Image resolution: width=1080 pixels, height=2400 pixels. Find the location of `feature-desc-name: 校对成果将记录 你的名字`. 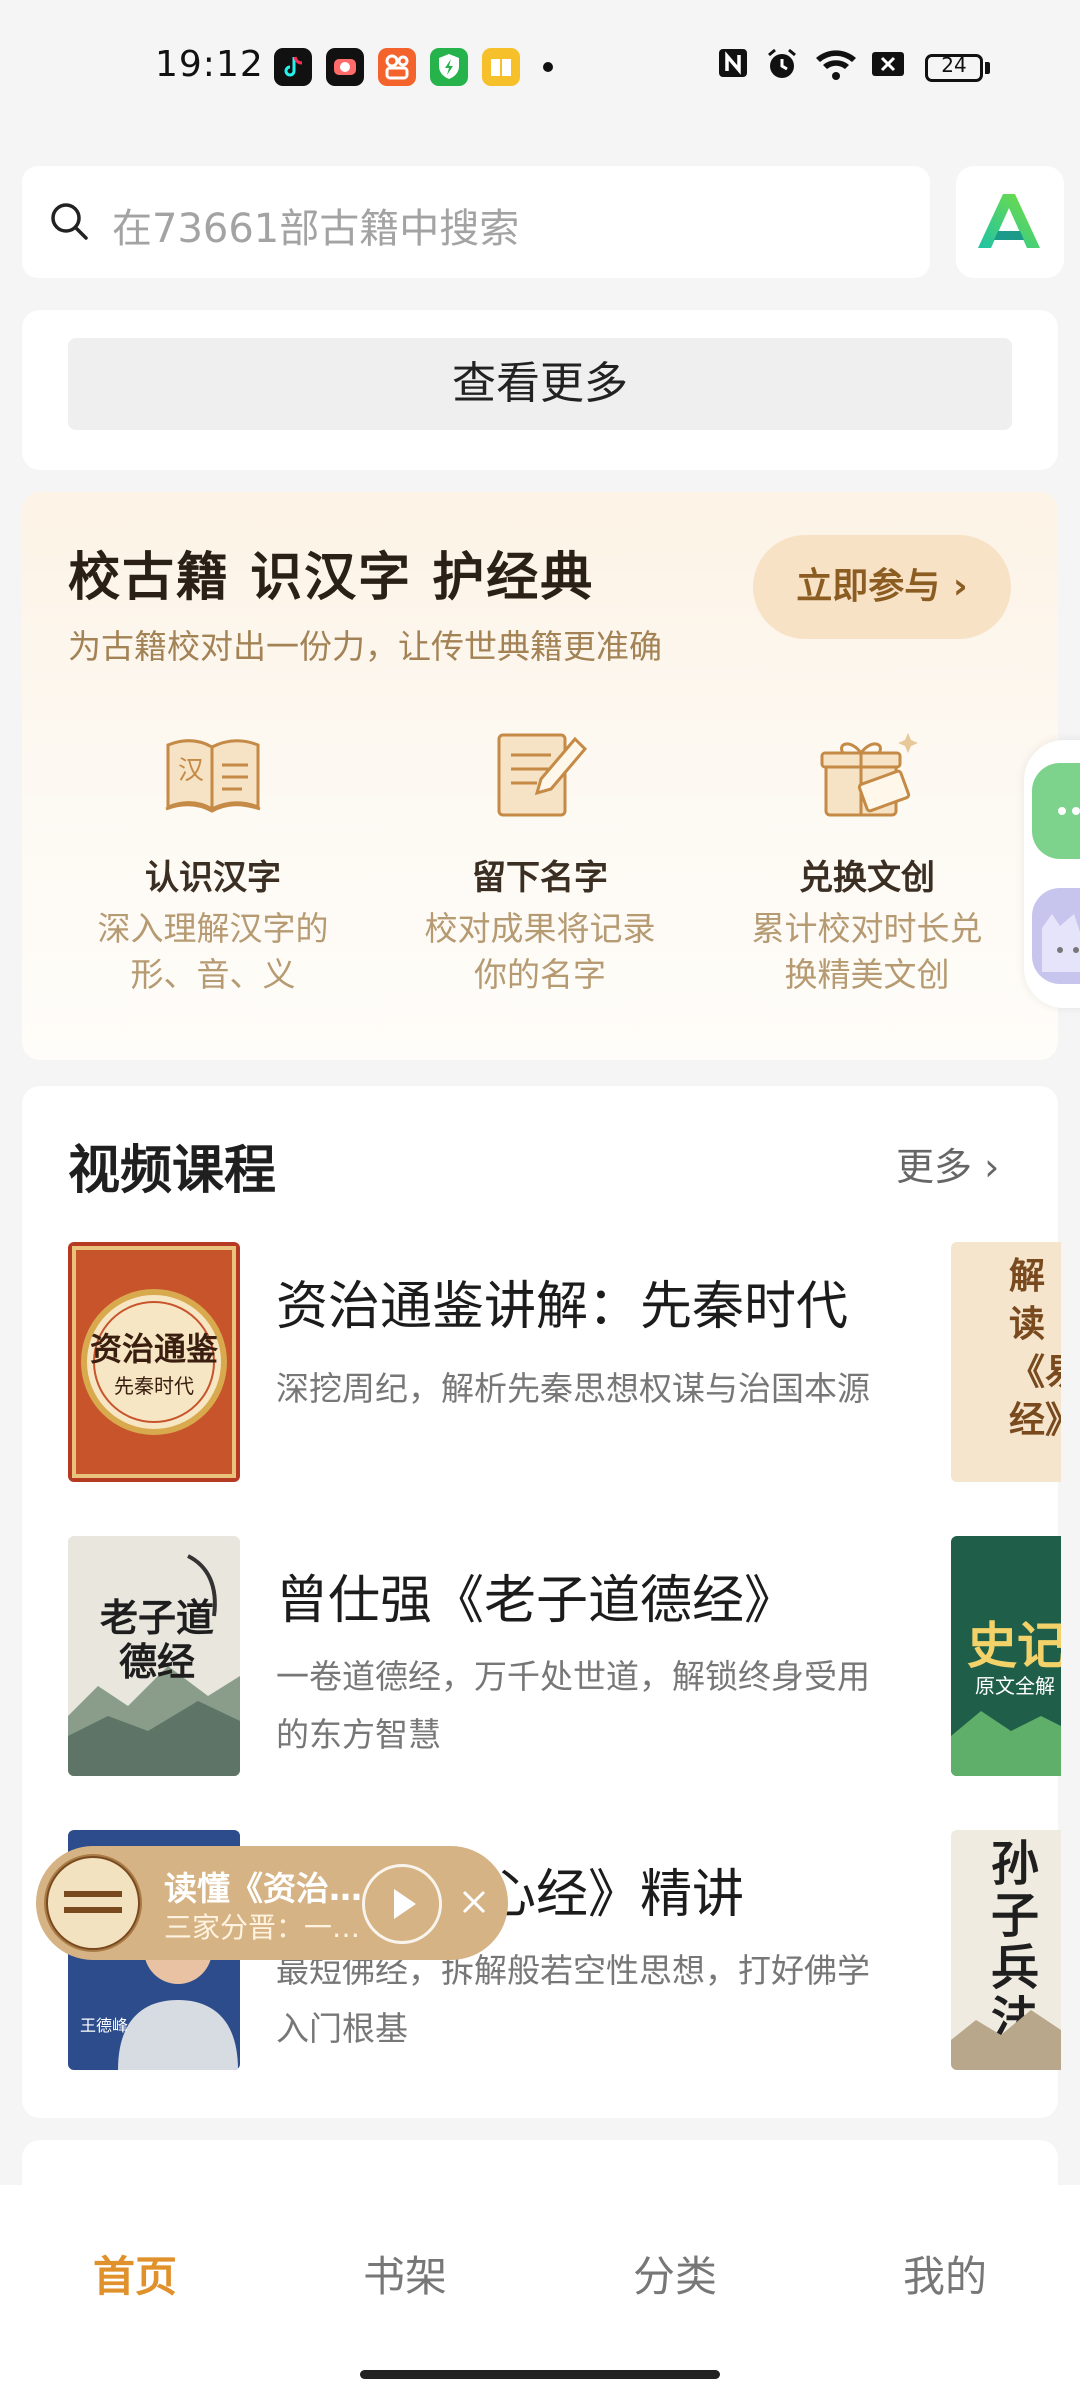

feature-desc-name: 校对成果将记录 你的名字 is located at coordinates (540, 951).